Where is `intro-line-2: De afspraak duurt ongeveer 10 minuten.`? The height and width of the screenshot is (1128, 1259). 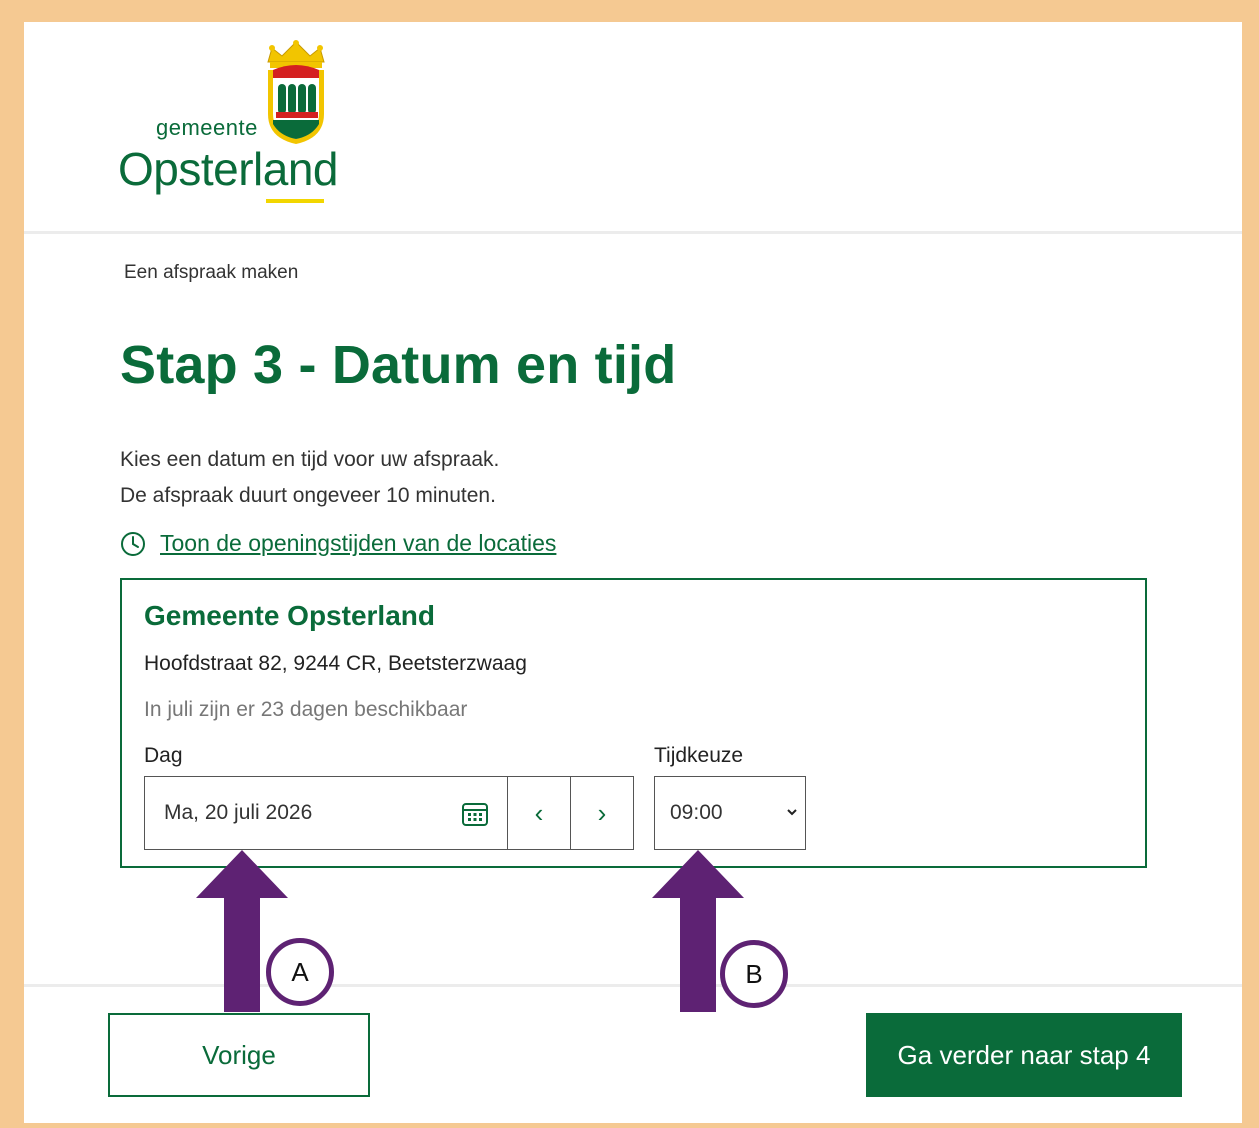
intro-line-2: De afspraak duurt ongeveer 10 minuten. is located at coordinates (308, 495).